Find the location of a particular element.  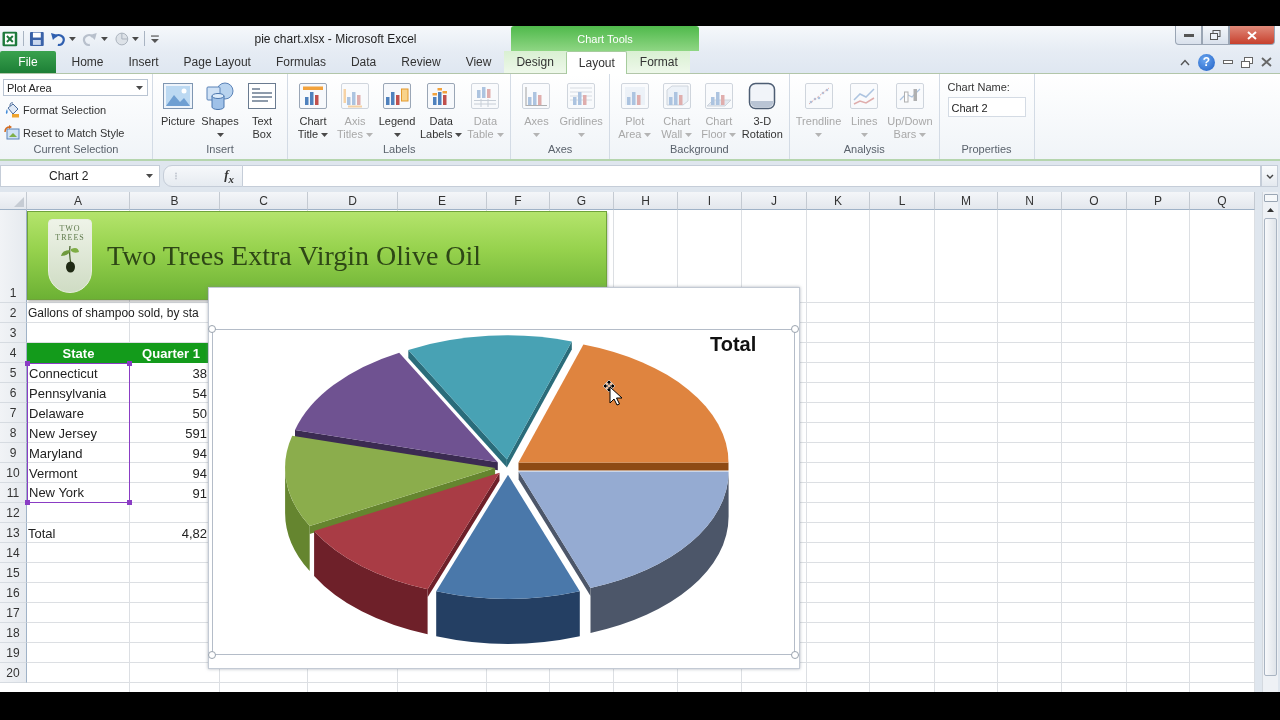

ribbon-tab: Data is located at coordinates (363, 62).